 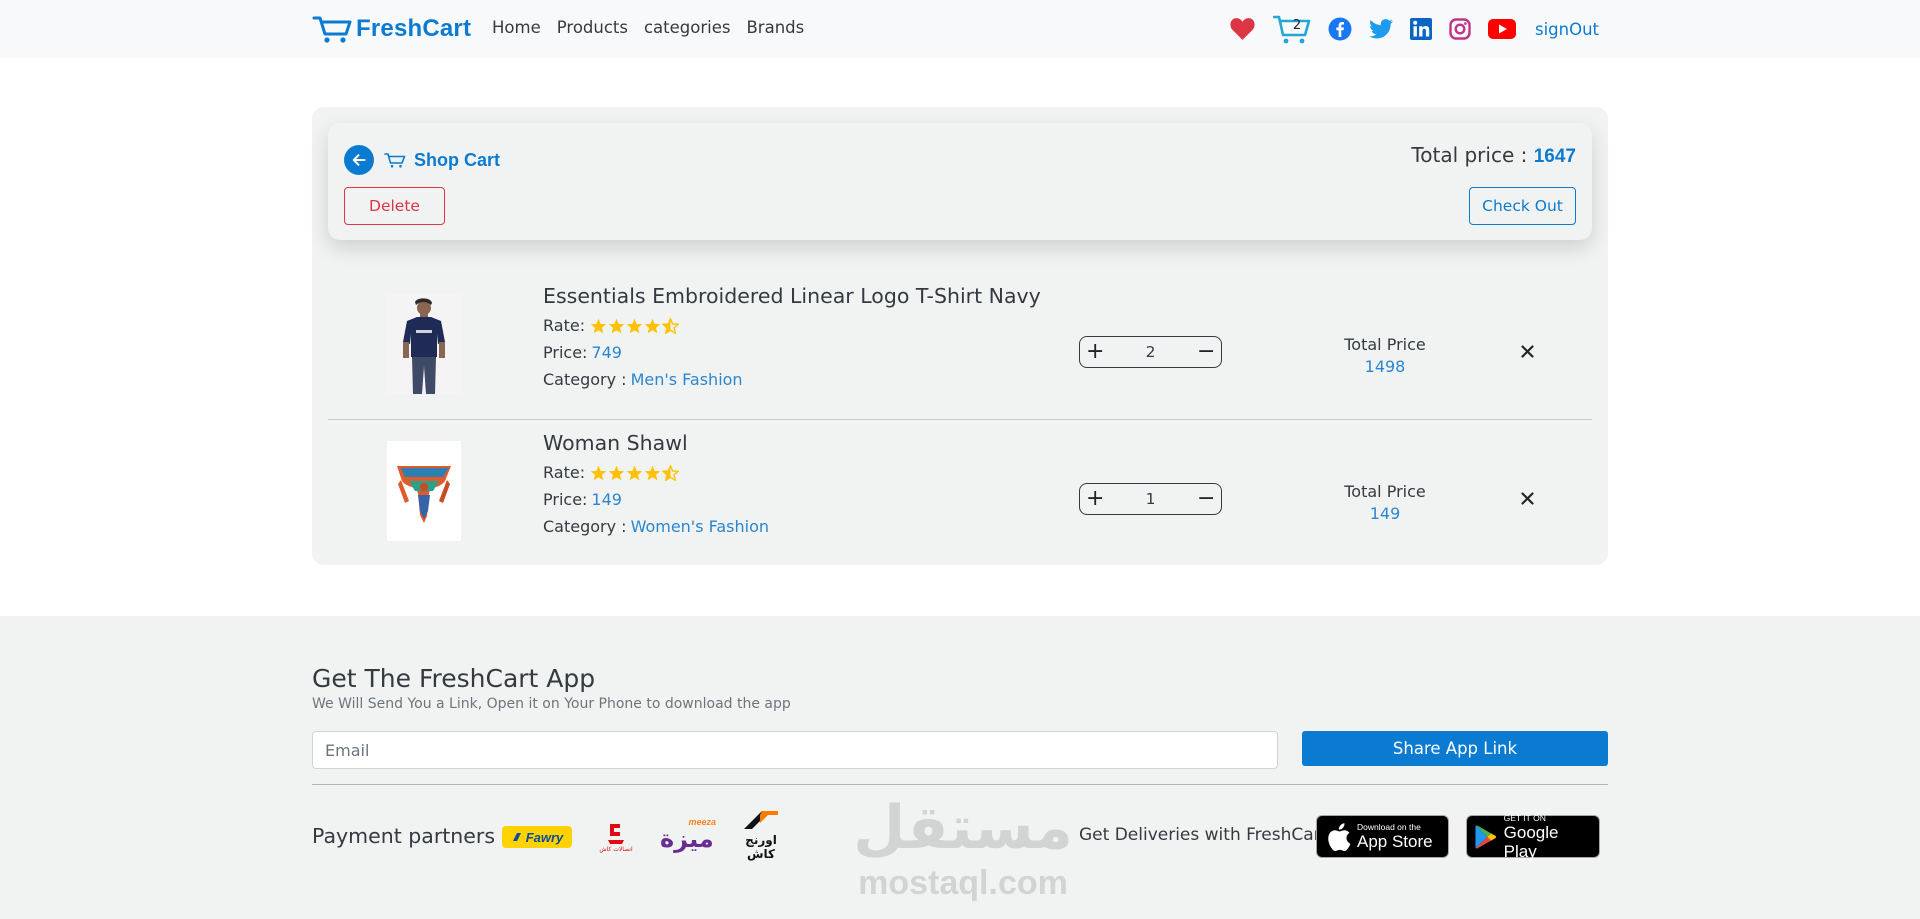 I want to click on watermark: مستقل mostaql.com, so click(x=963, y=847).